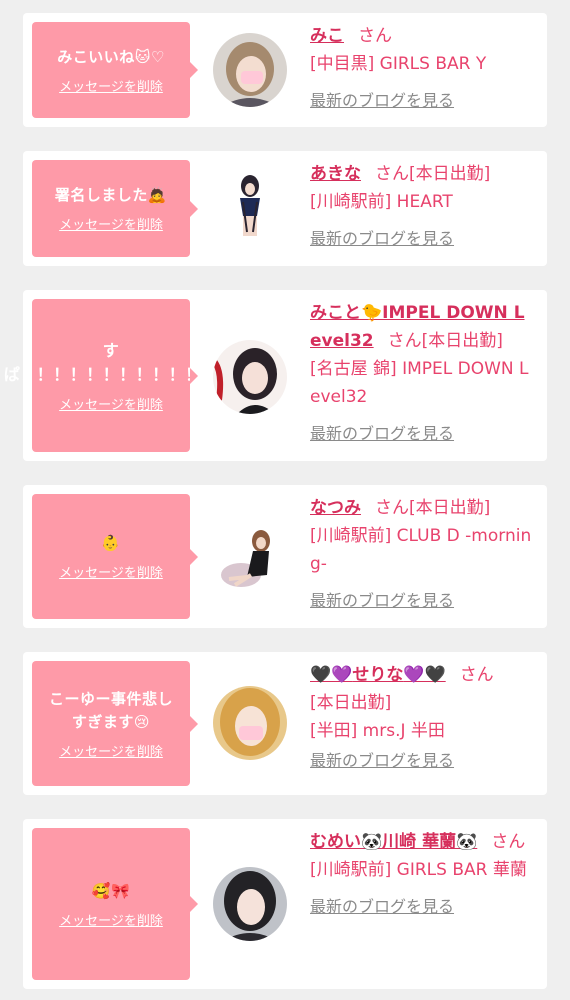 The width and height of the screenshot is (570, 1000). I want to click on shop-name: [川崎駅前] CLUB D -morning-, so click(421, 550).